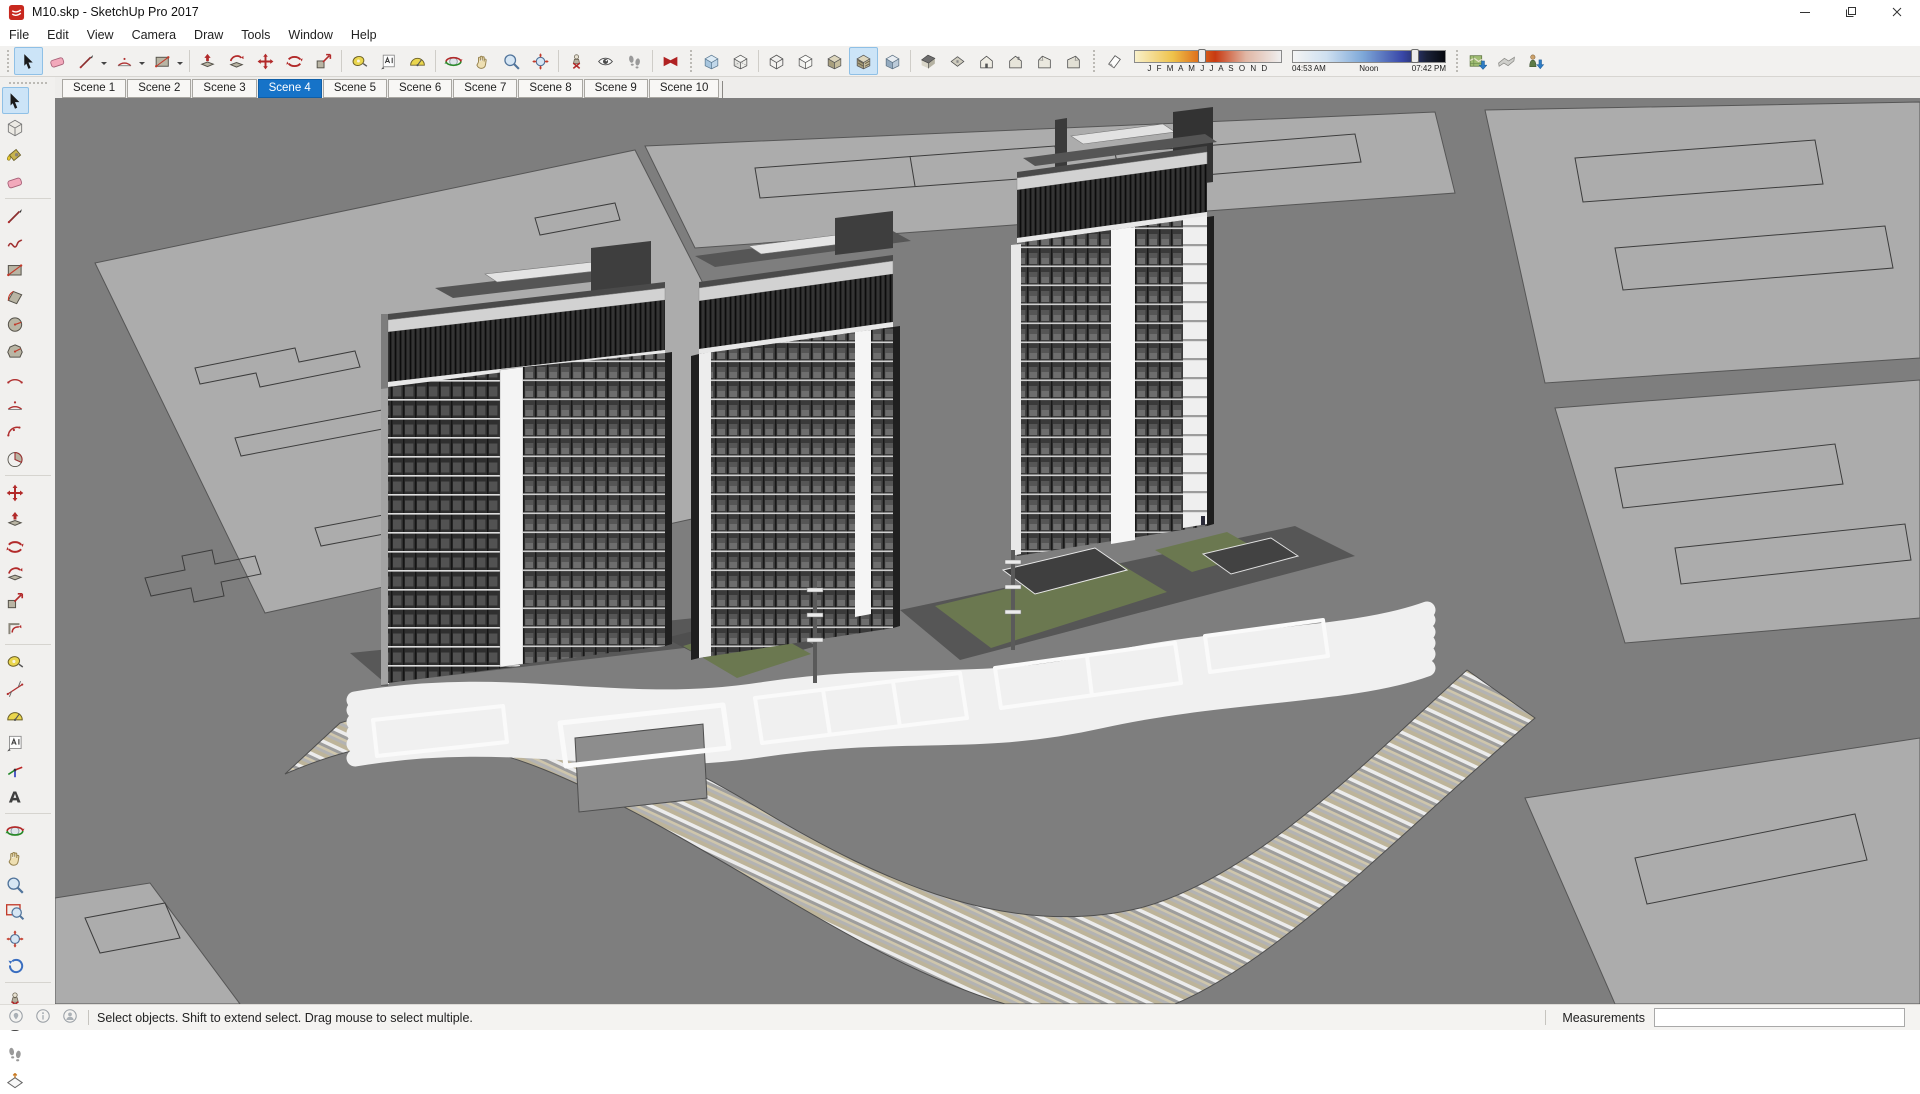 This screenshot has height=1094, width=1920. I want to click on orbit-tool-button, so click(15, 830).